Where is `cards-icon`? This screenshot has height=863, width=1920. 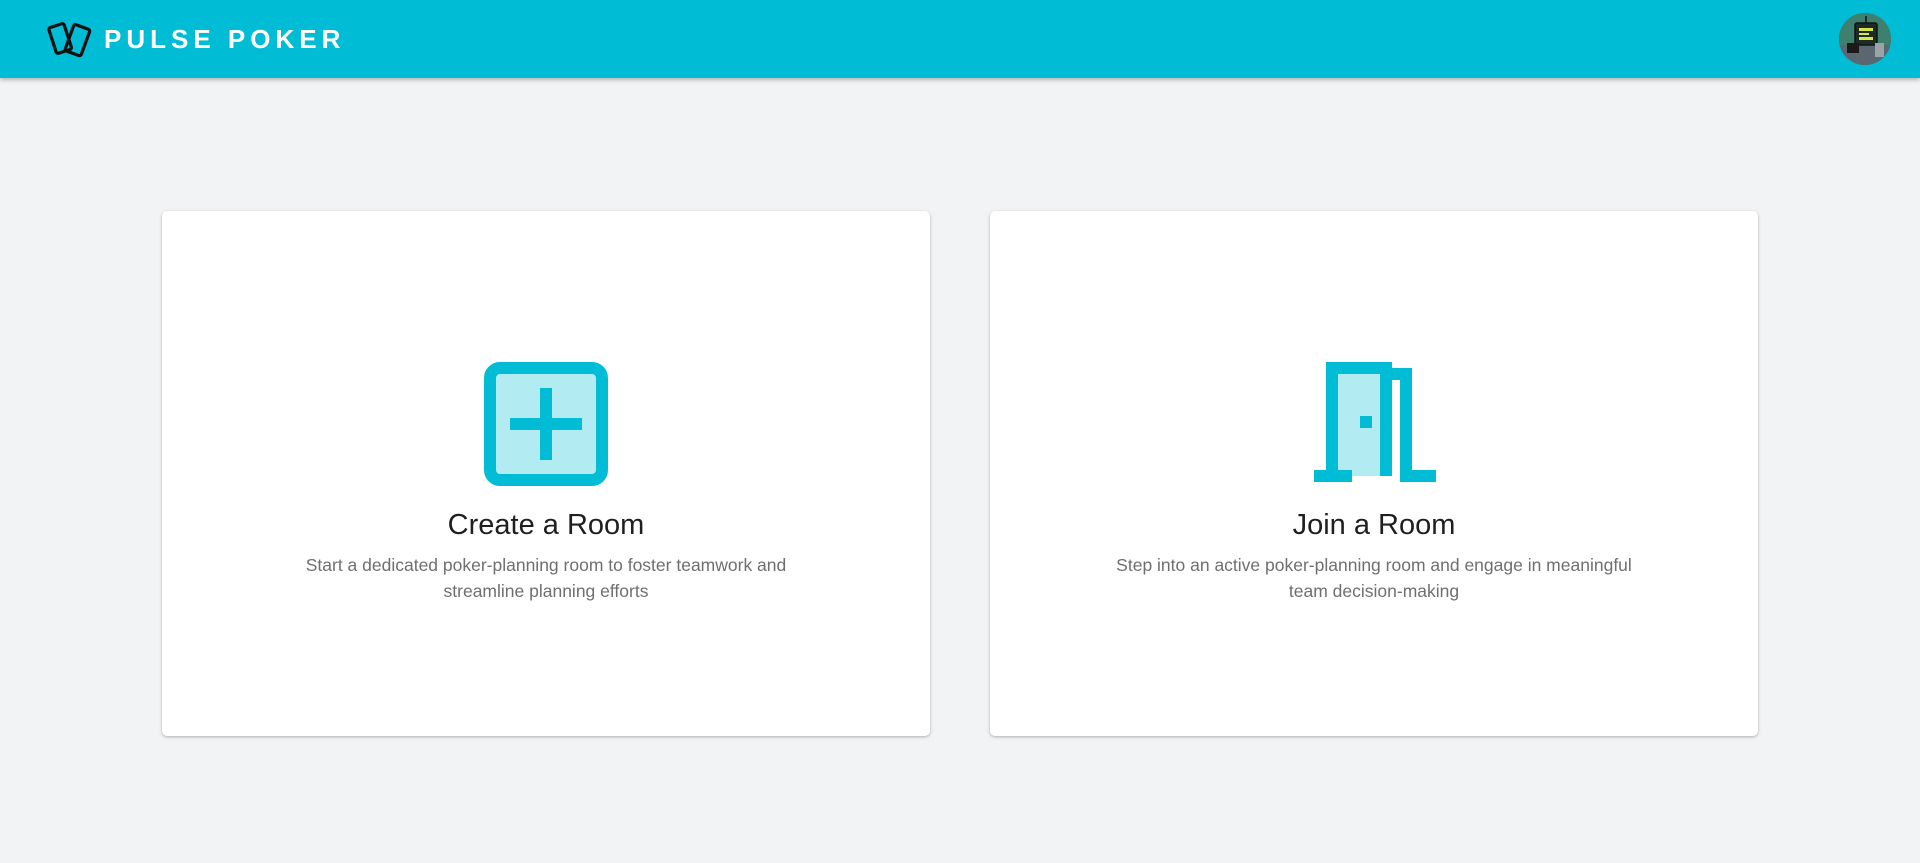 cards-icon is located at coordinates (69, 40).